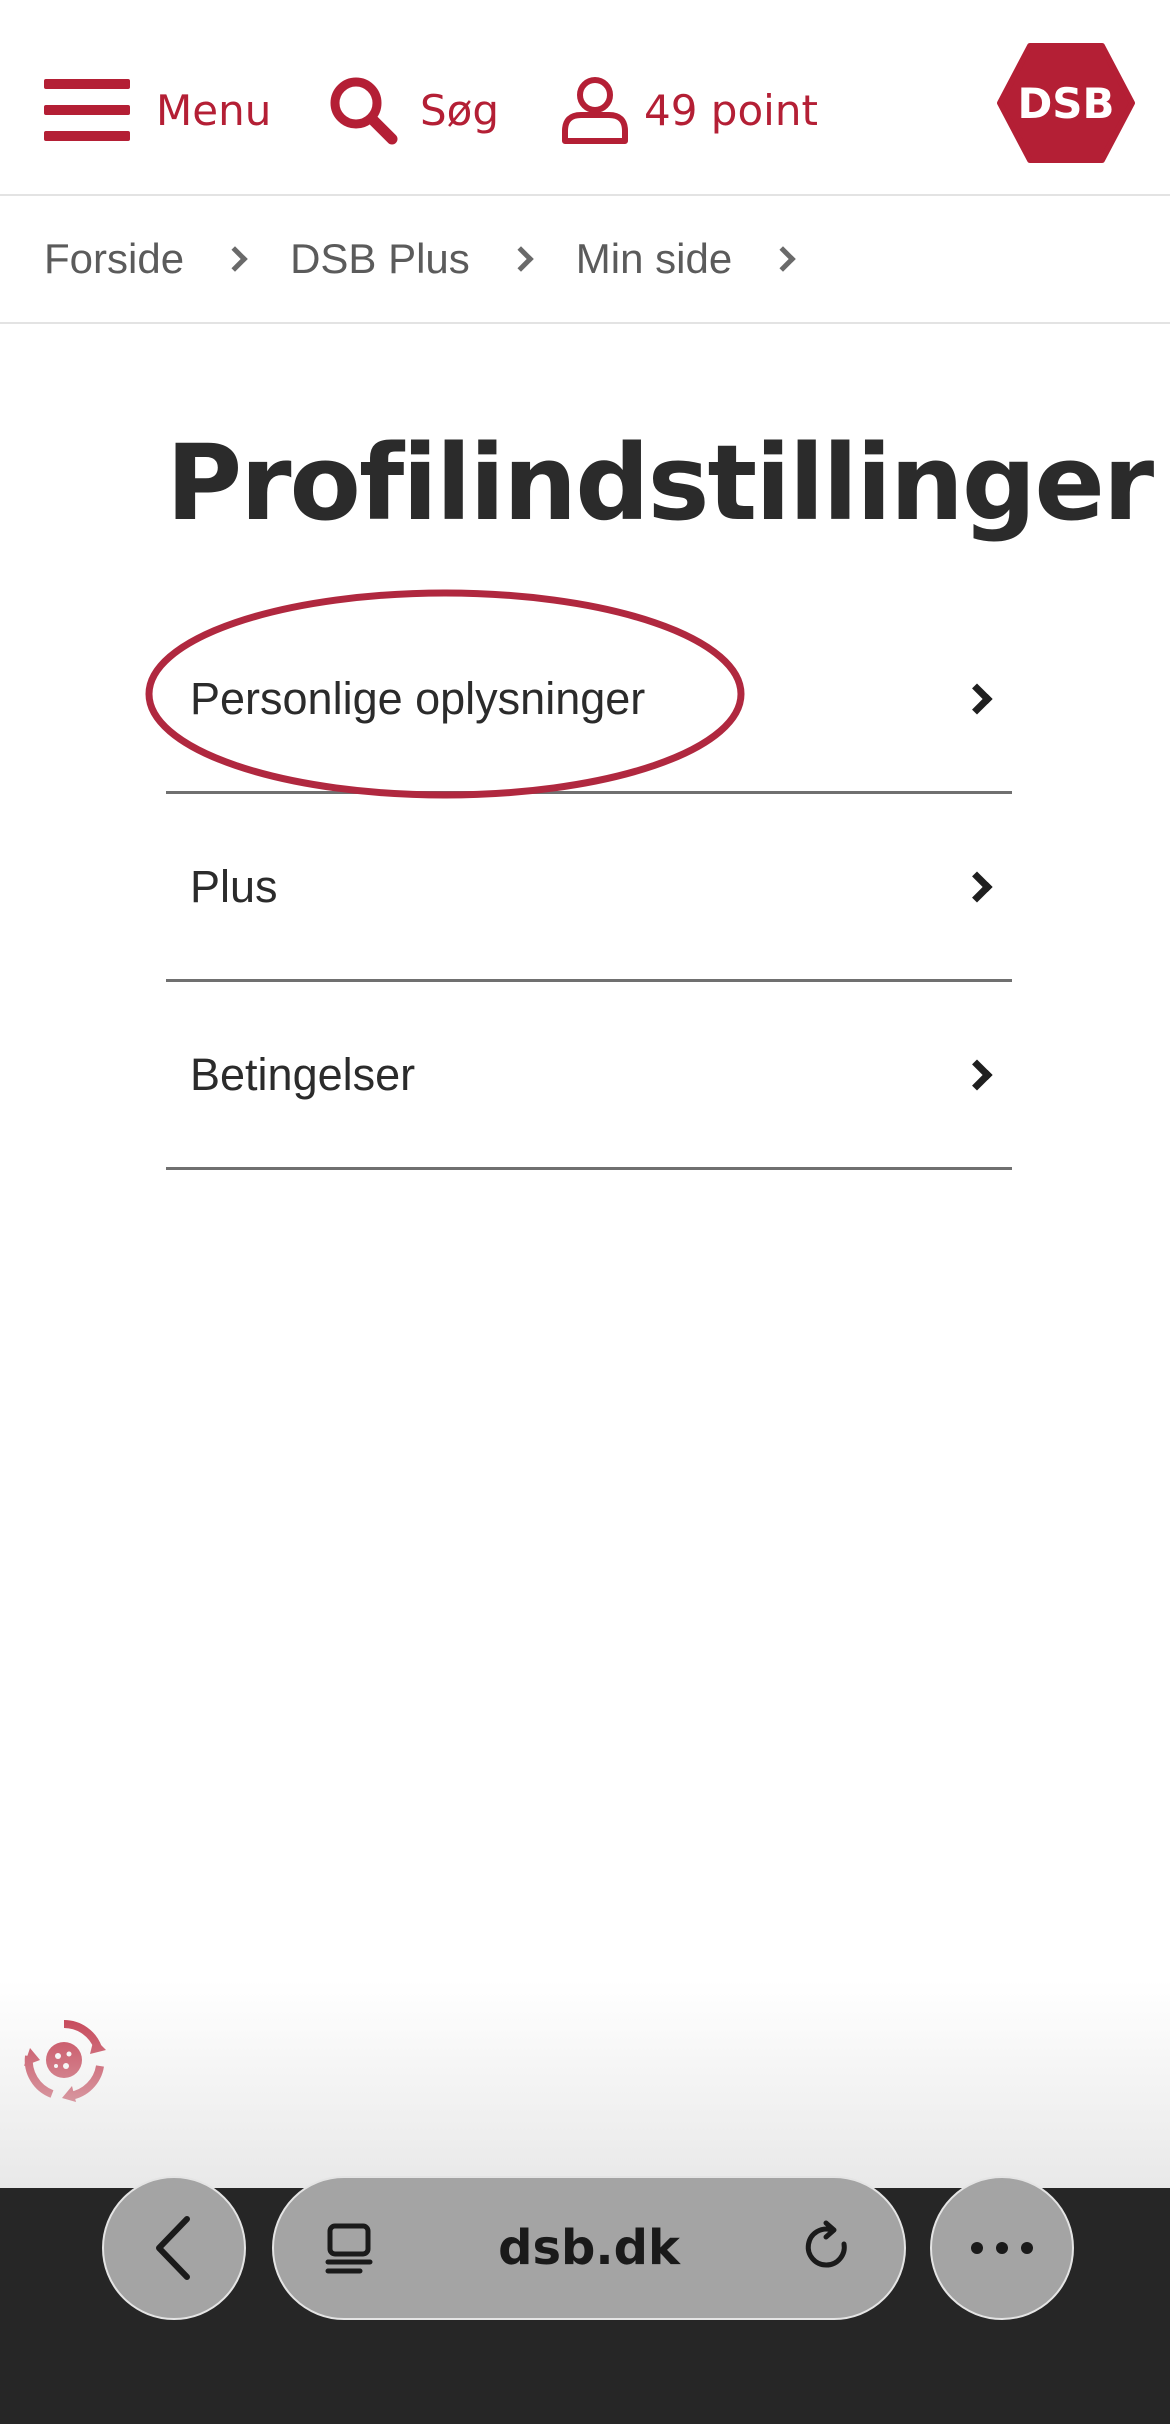  Describe the element at coordinates (589, 1076) in the screenshot. I see `settings-item-terms: Betingelser` at that location.